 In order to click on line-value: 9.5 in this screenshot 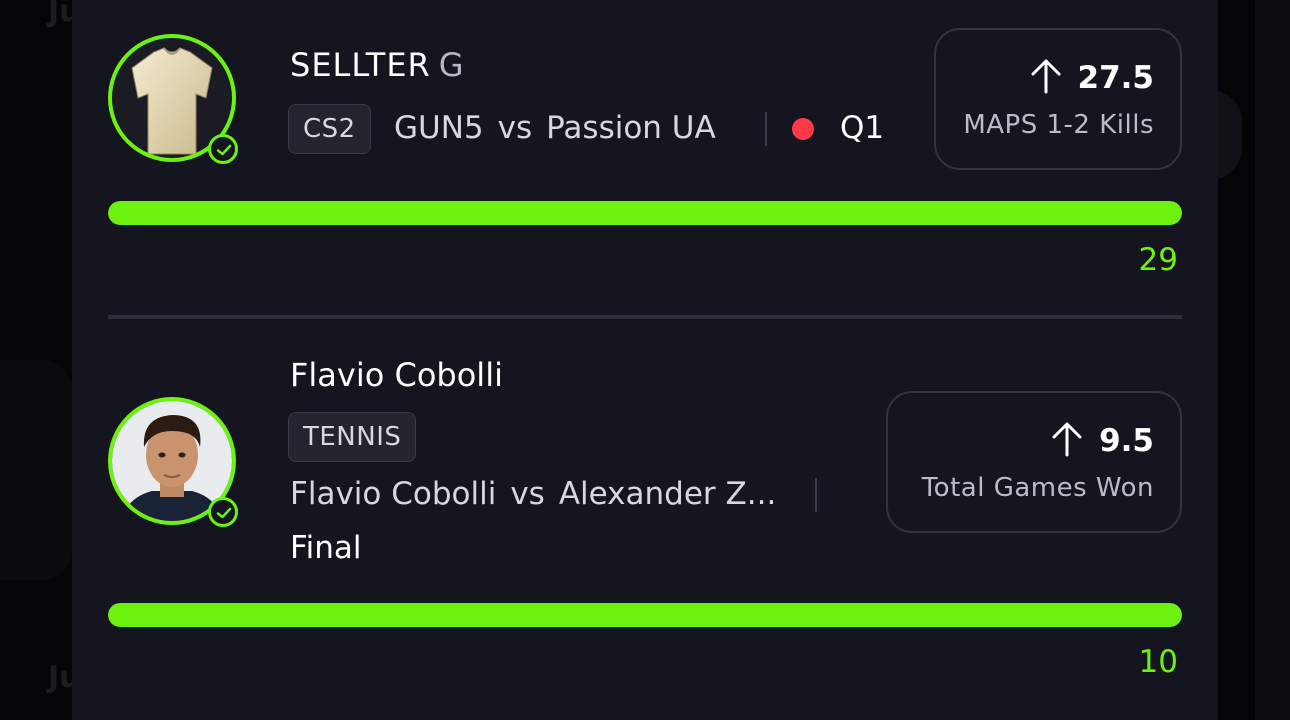, I will do `click(1126, 441)`.